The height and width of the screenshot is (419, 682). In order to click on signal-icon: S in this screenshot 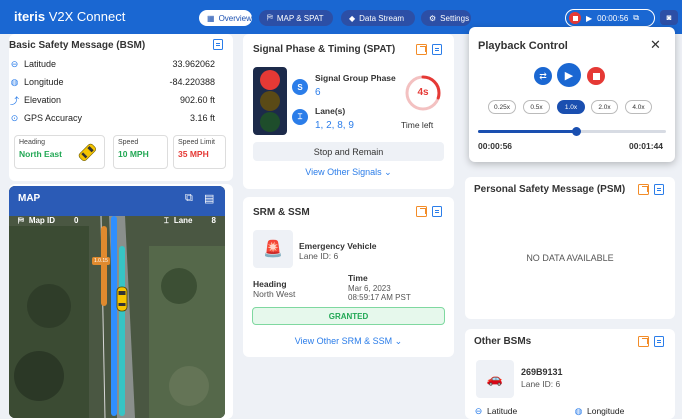, I will do `click(300, 87)`.